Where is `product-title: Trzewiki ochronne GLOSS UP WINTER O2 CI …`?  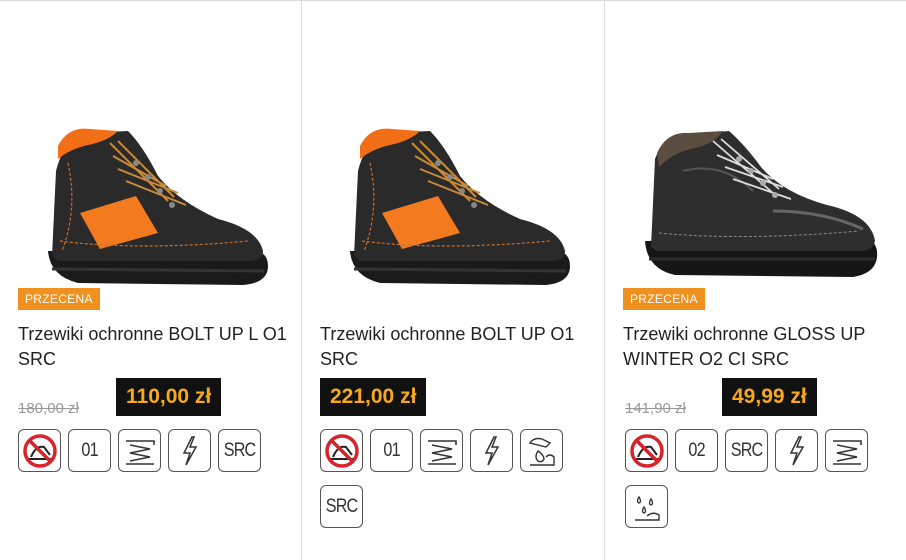
product-title: Trzewiki ochronne GLOSS UP WINTER O2 CI … is located at coordinates (760, 347).